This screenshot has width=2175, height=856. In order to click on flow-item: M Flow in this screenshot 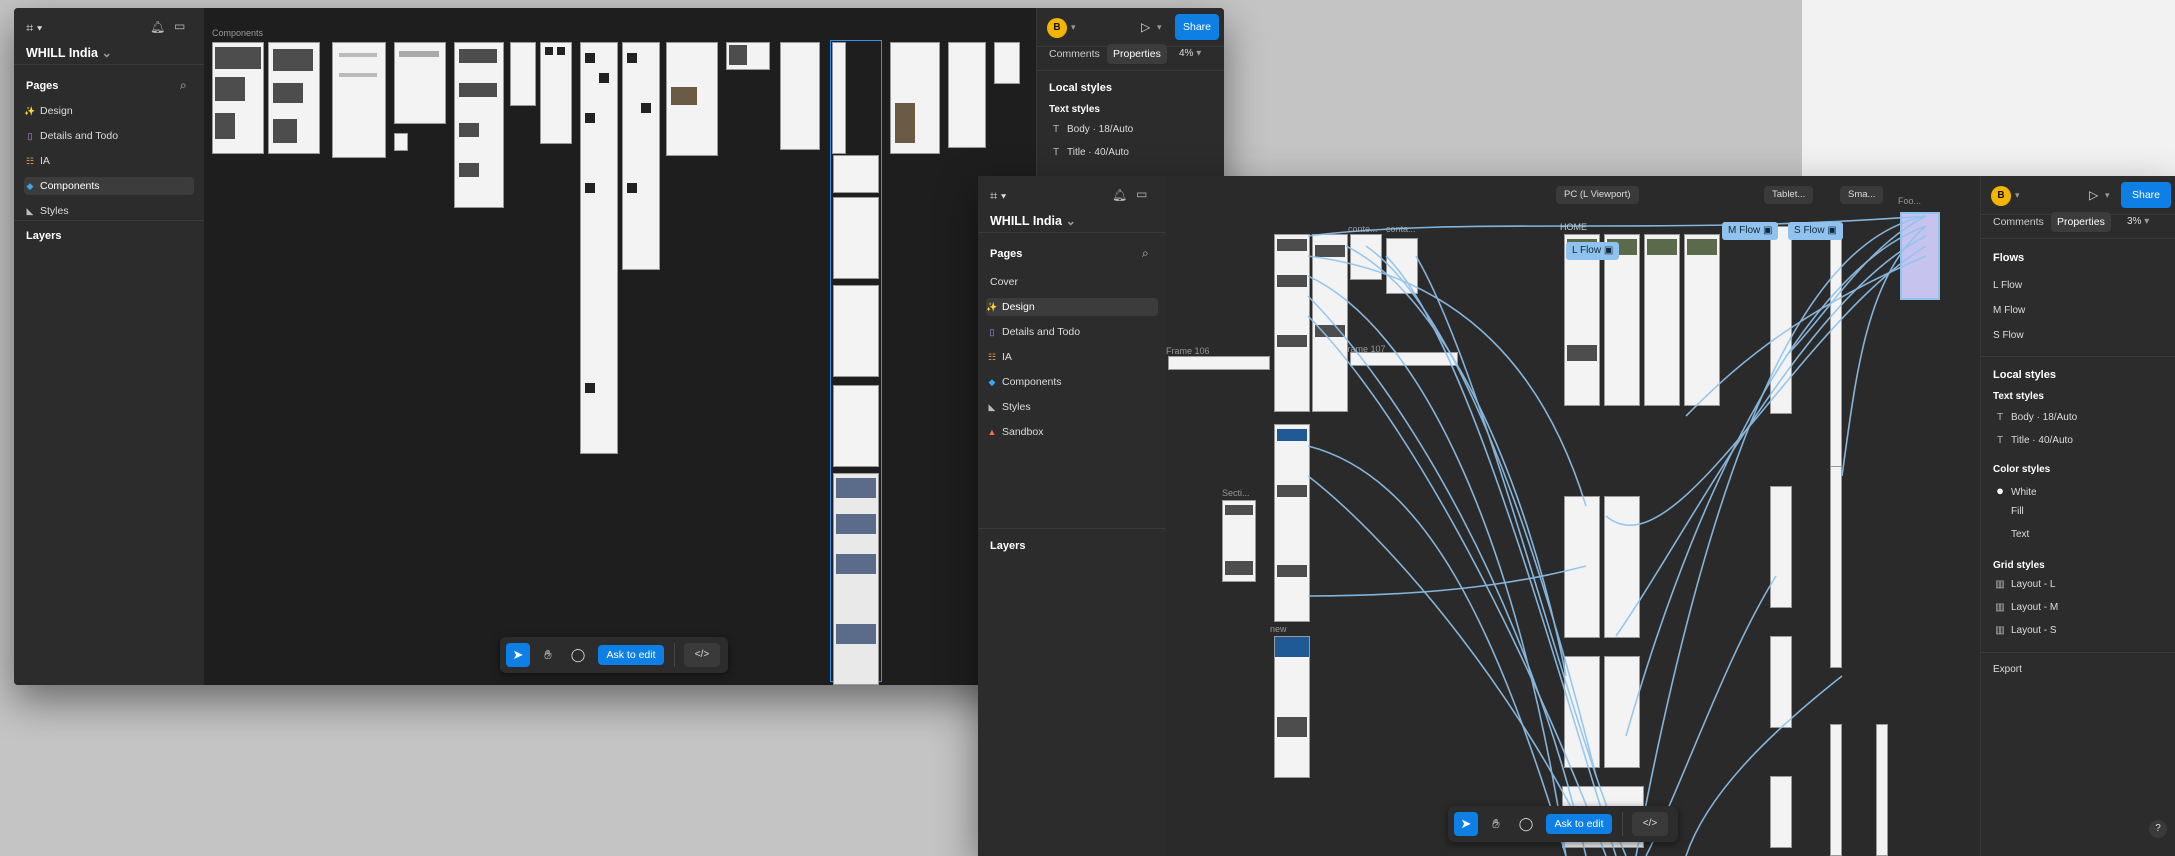, I will do `click(2009, 310)`.